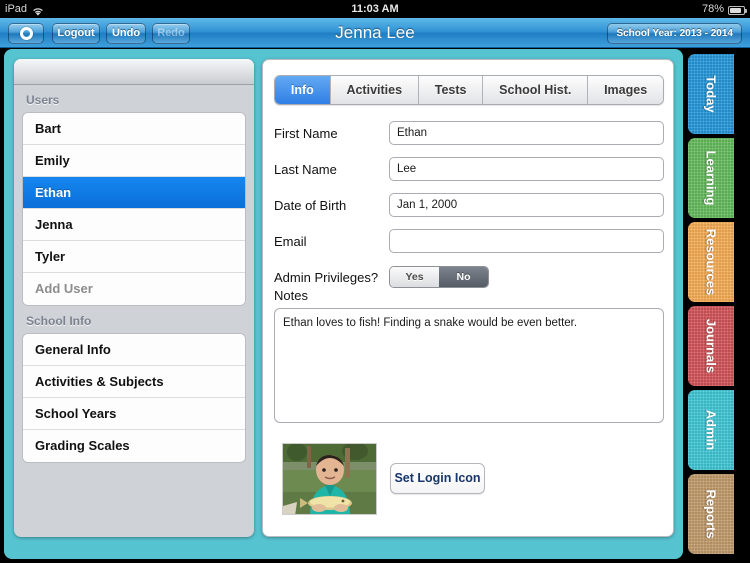 This screenshot has width=750, height=563. I want to click on vtab-learning: Learning, so click(711, 178).